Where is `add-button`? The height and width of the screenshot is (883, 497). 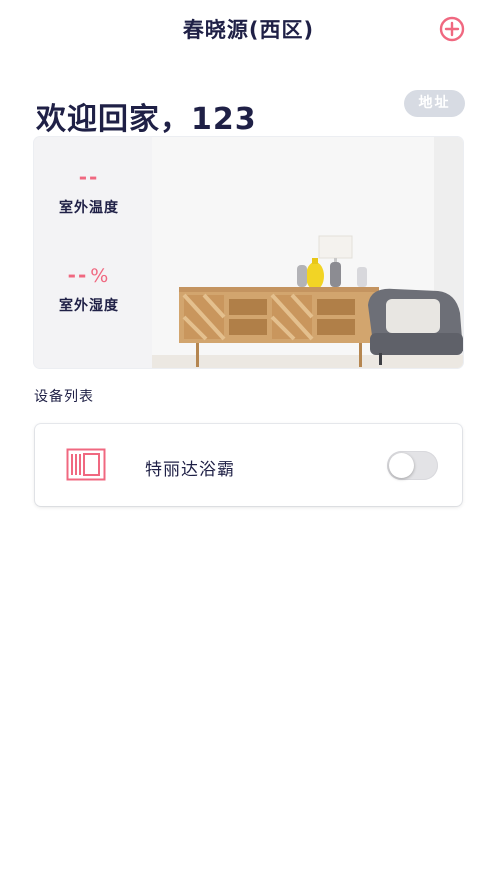
add-button is located at coordinates (452, 29).